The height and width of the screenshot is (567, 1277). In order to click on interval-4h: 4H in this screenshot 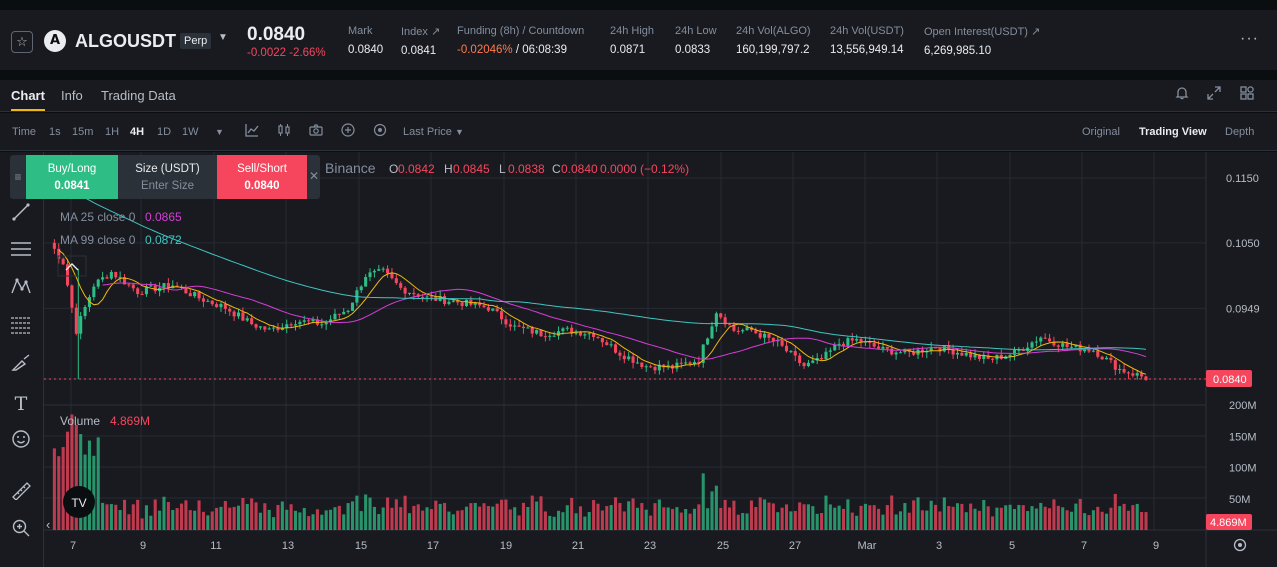, I will do `click(137, 132)`.